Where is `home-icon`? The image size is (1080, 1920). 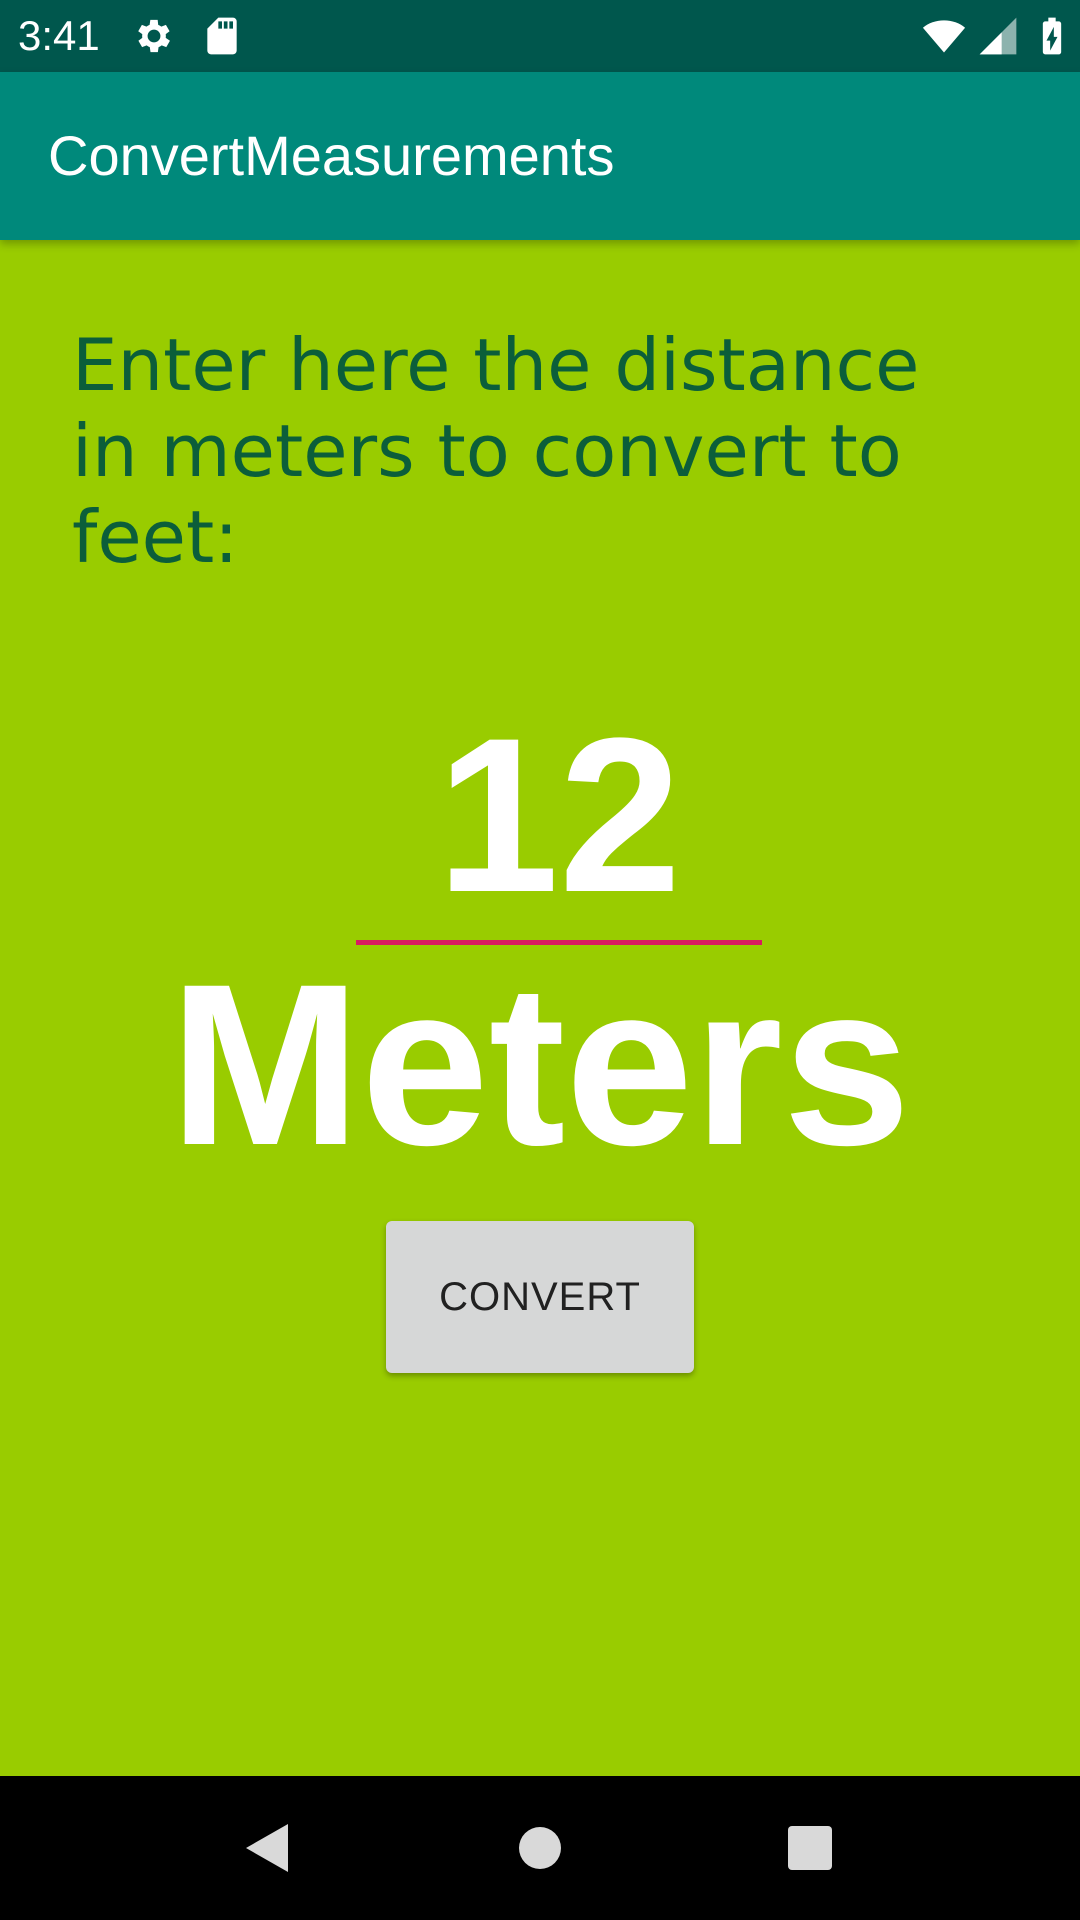 home-icon is located at coordinates (540, 1848).